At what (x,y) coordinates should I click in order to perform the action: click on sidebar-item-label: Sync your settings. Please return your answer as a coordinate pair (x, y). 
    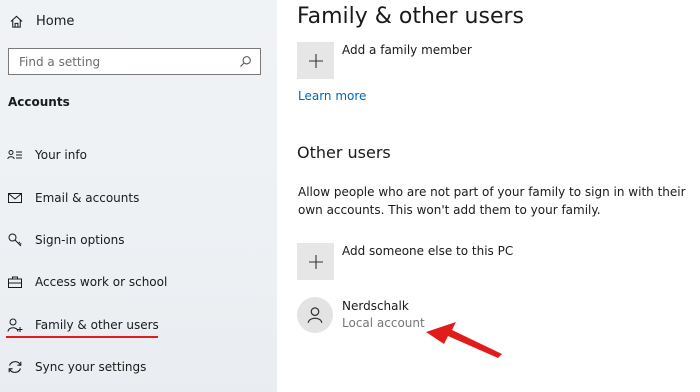
    Looking at the image, I should click on (91, 367).